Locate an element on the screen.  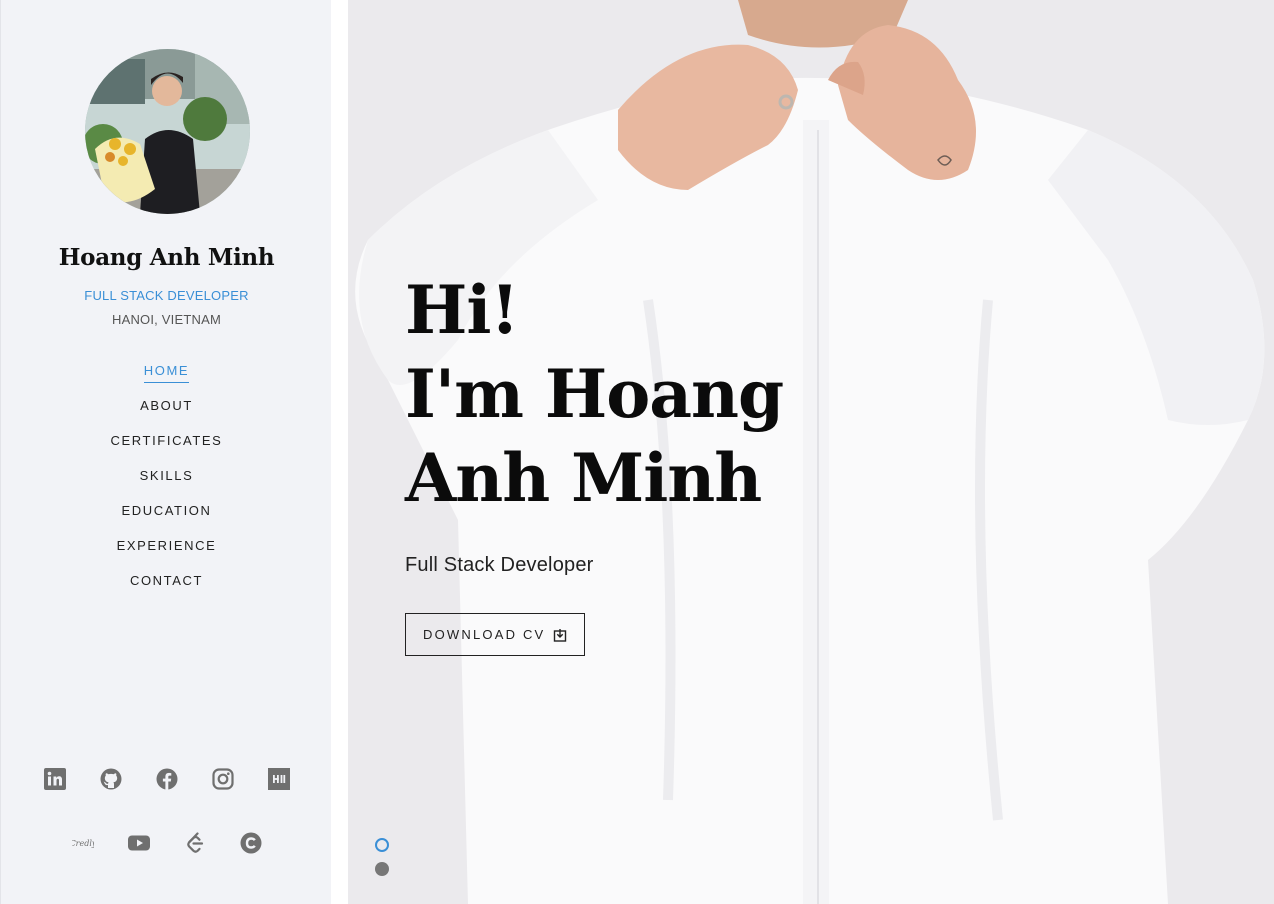
hero-title: Hi! I'm Hoang Anh Minh is located at coordinates (594, 394).